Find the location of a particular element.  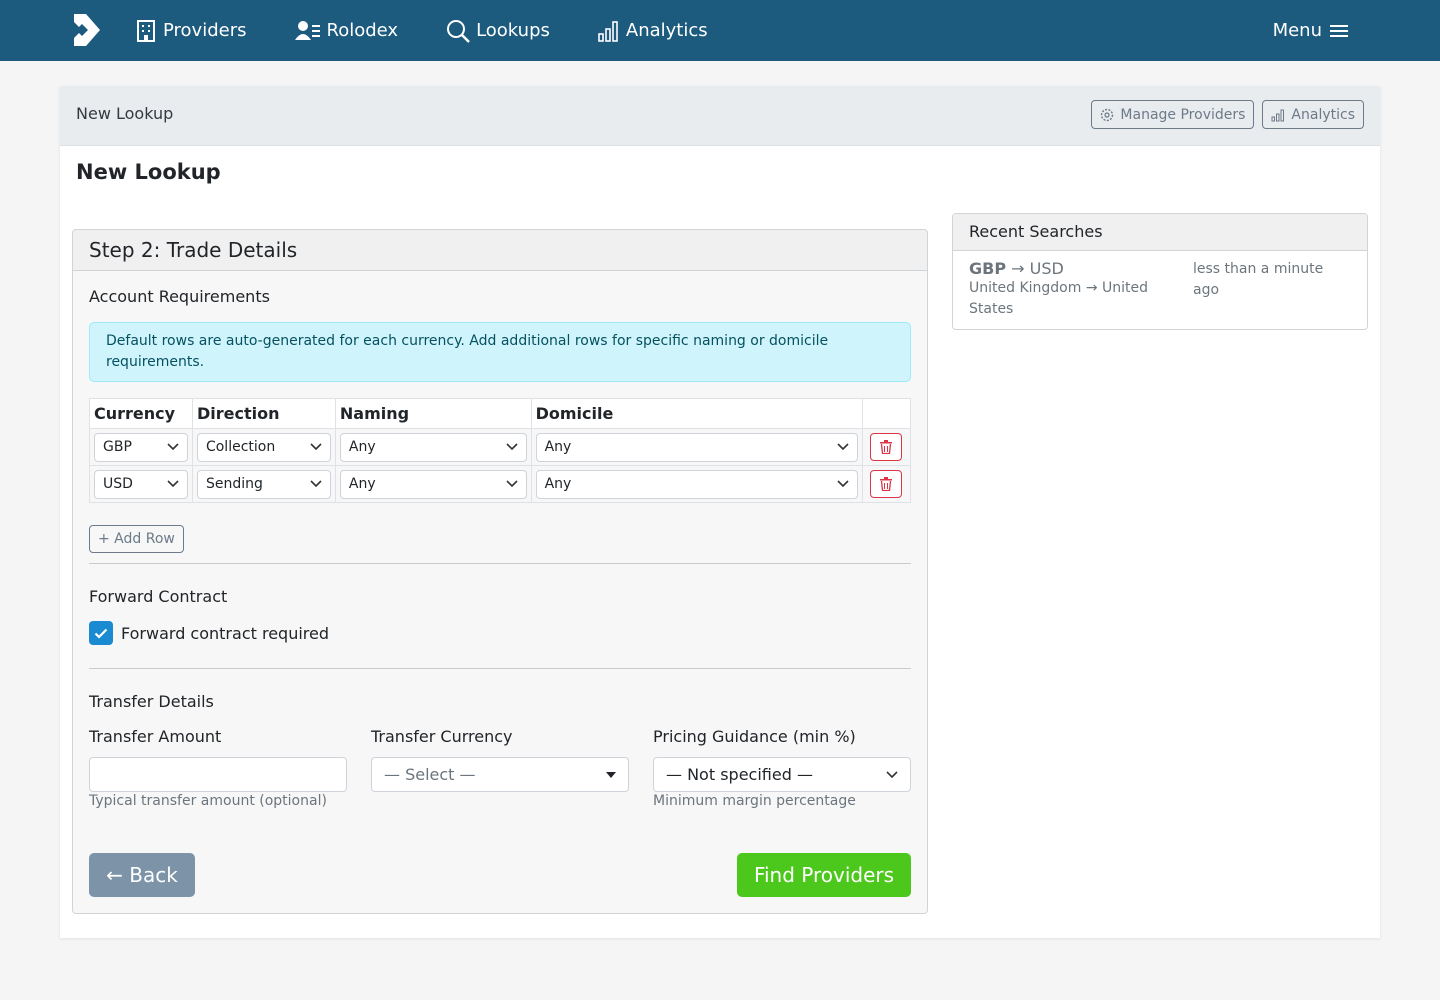

transfer-amount-hint: Typical transfer amount (optional) is located at coordinates (208, 801).